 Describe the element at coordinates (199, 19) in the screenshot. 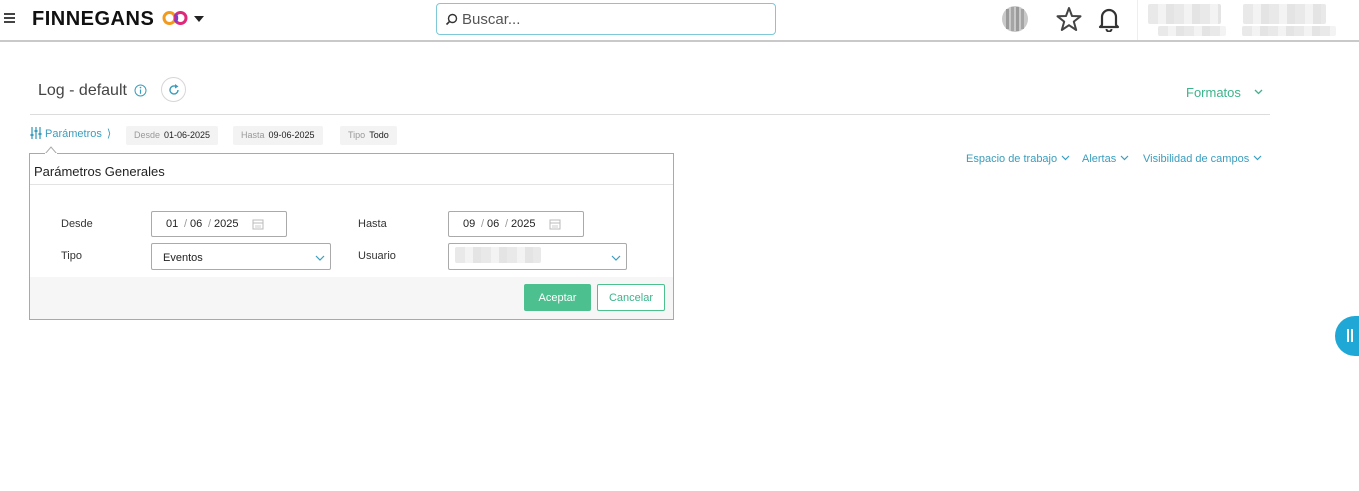

I see `brand-dropdown-icon` at that location.